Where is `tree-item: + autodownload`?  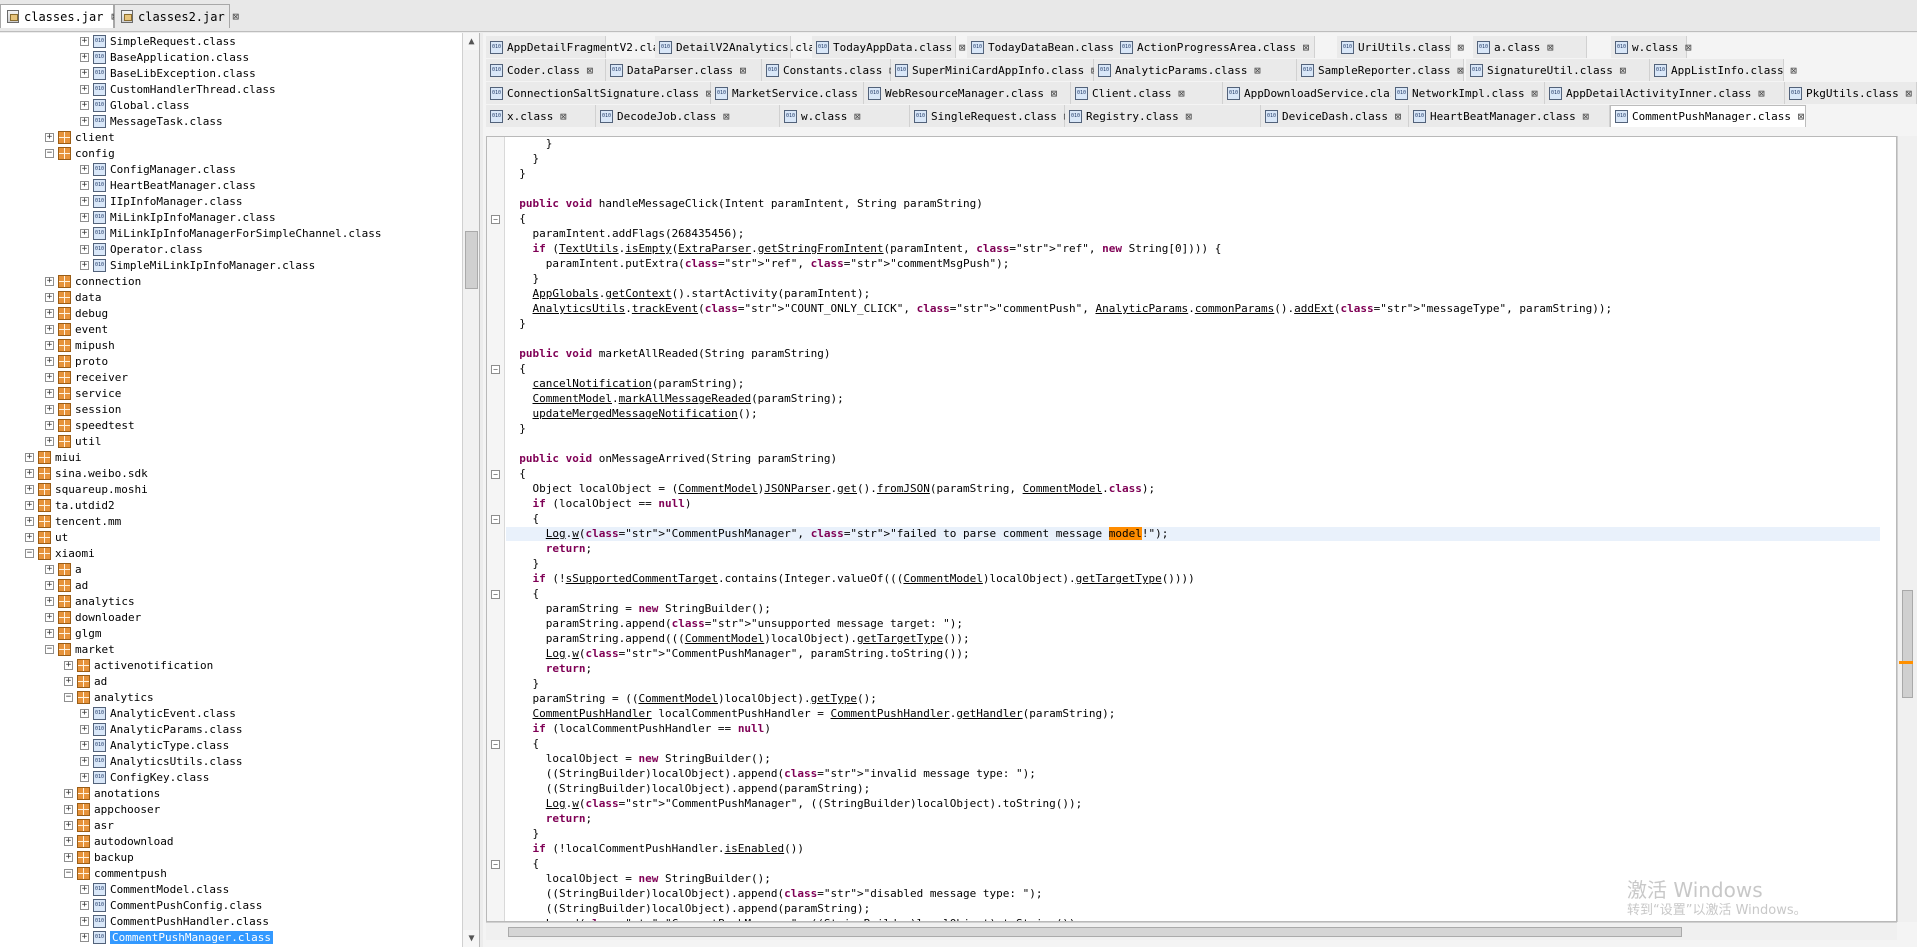 tree-item: + autodownload is located at coordinates (118, 841).